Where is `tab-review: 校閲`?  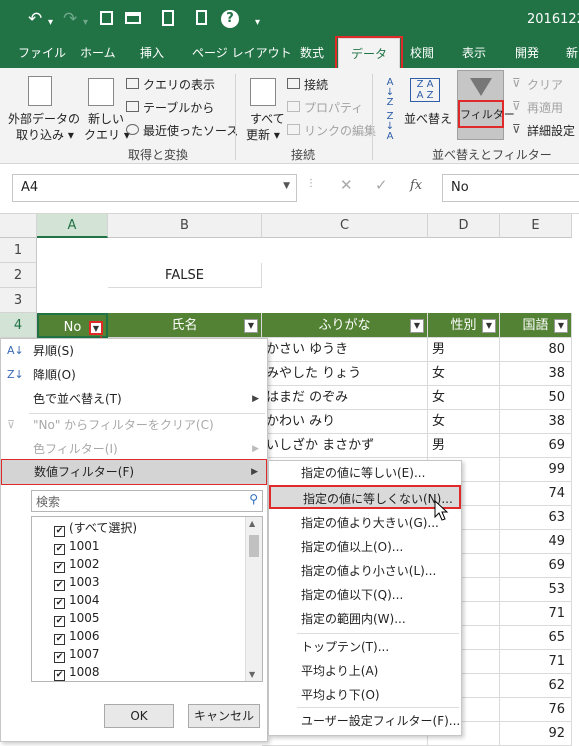
tab-review: 校閲 is located at coordinates (422, 53).